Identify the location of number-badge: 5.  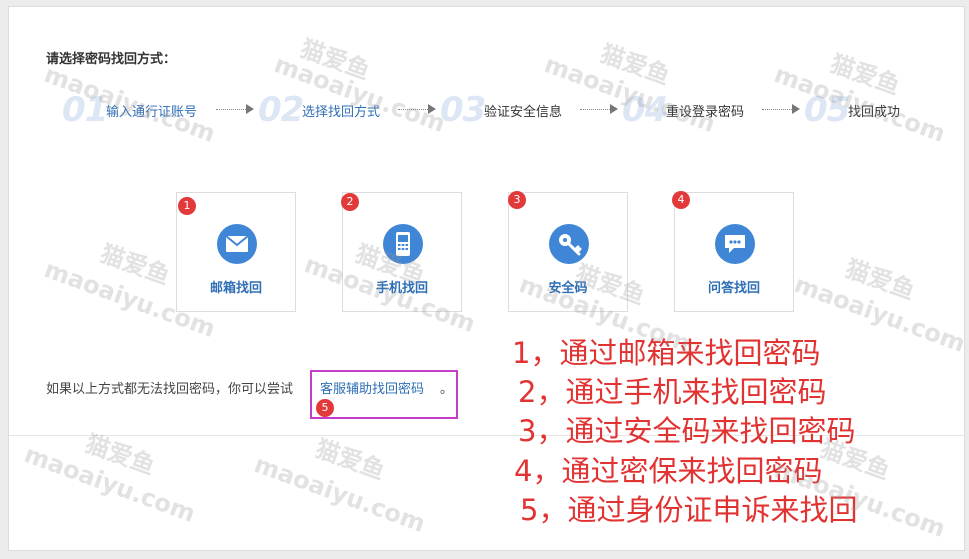
(325, 408).